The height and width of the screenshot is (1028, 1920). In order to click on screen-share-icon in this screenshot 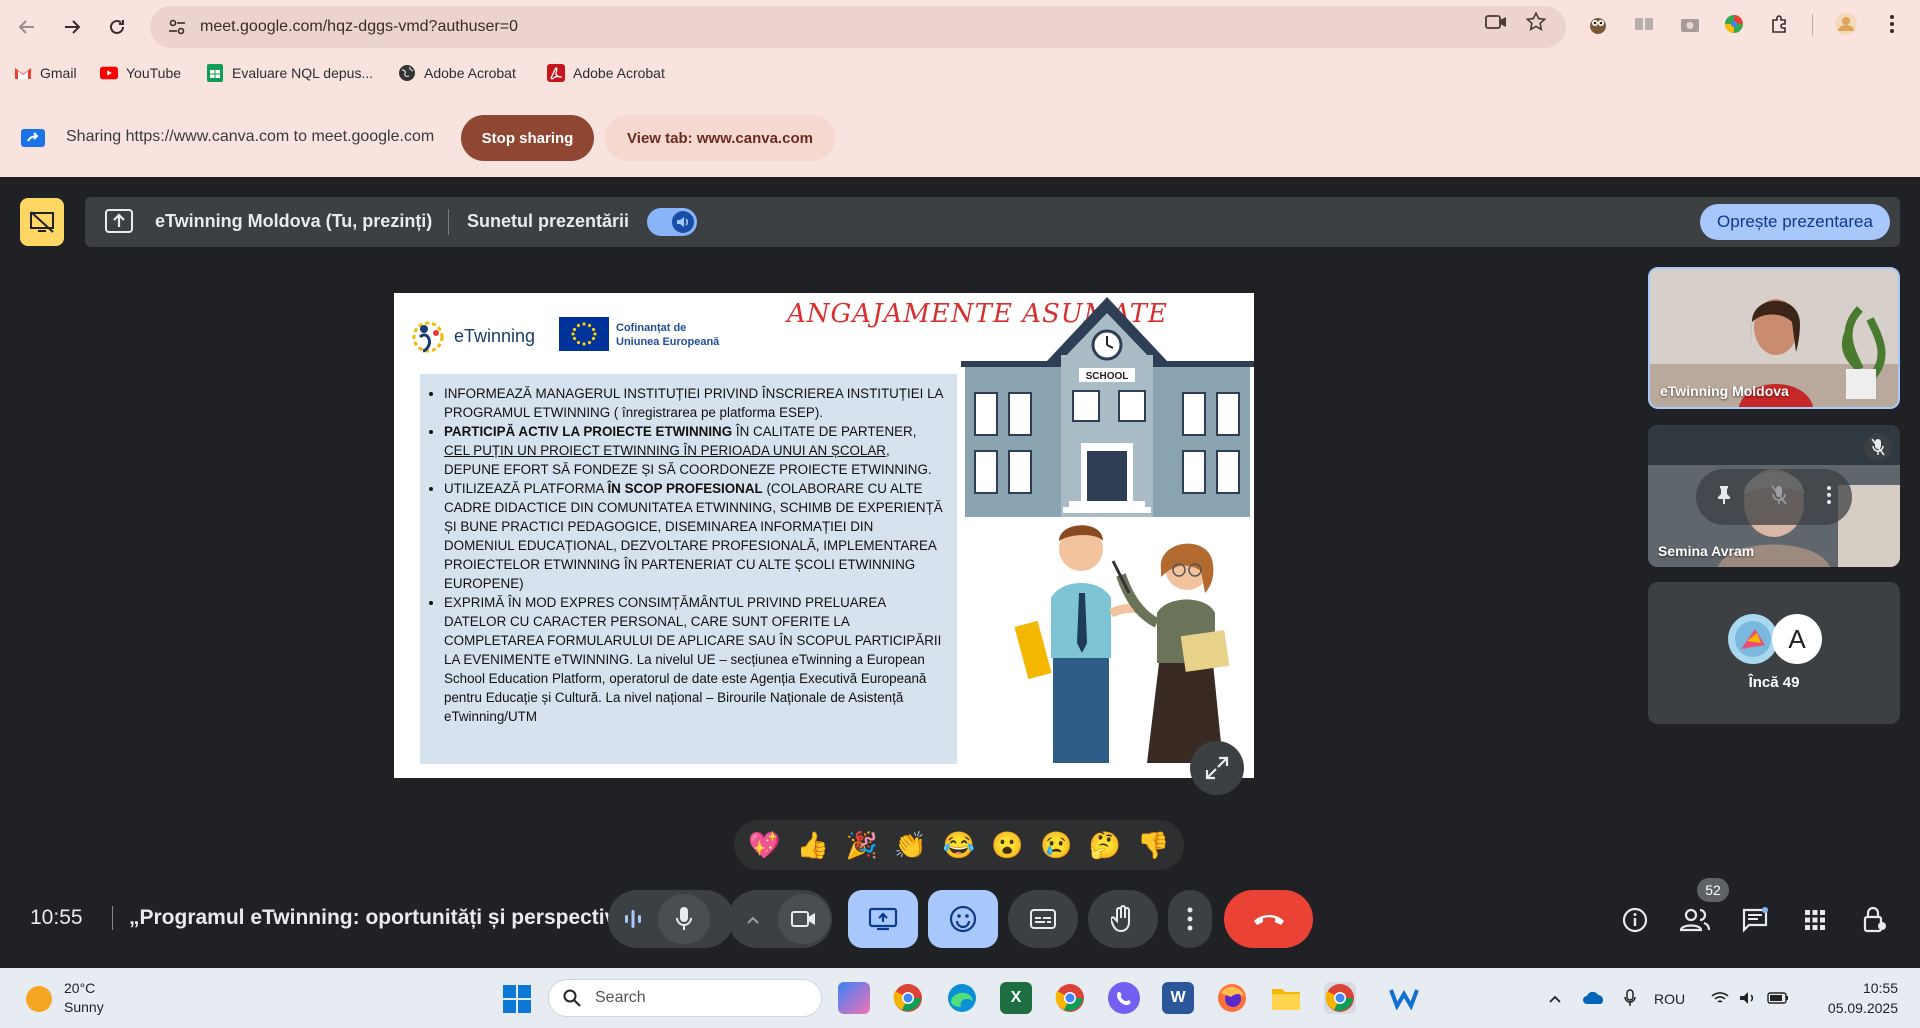, I will do `click(33, 138)`.